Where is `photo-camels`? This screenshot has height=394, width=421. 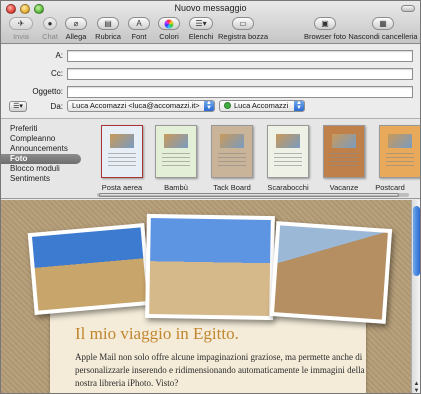
photo-camels is located at coordinates (89, 269).